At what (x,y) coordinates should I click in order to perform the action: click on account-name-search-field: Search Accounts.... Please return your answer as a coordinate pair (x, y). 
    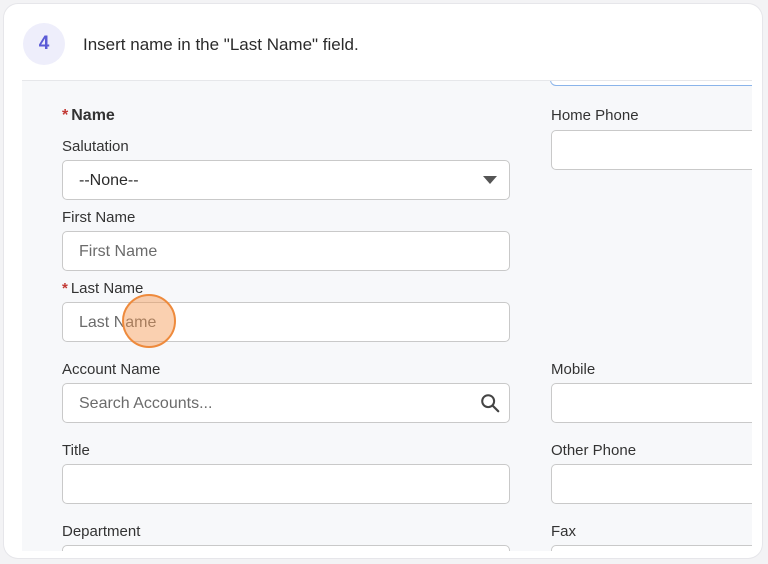
    Looking at the image, I should click on (286, 403).